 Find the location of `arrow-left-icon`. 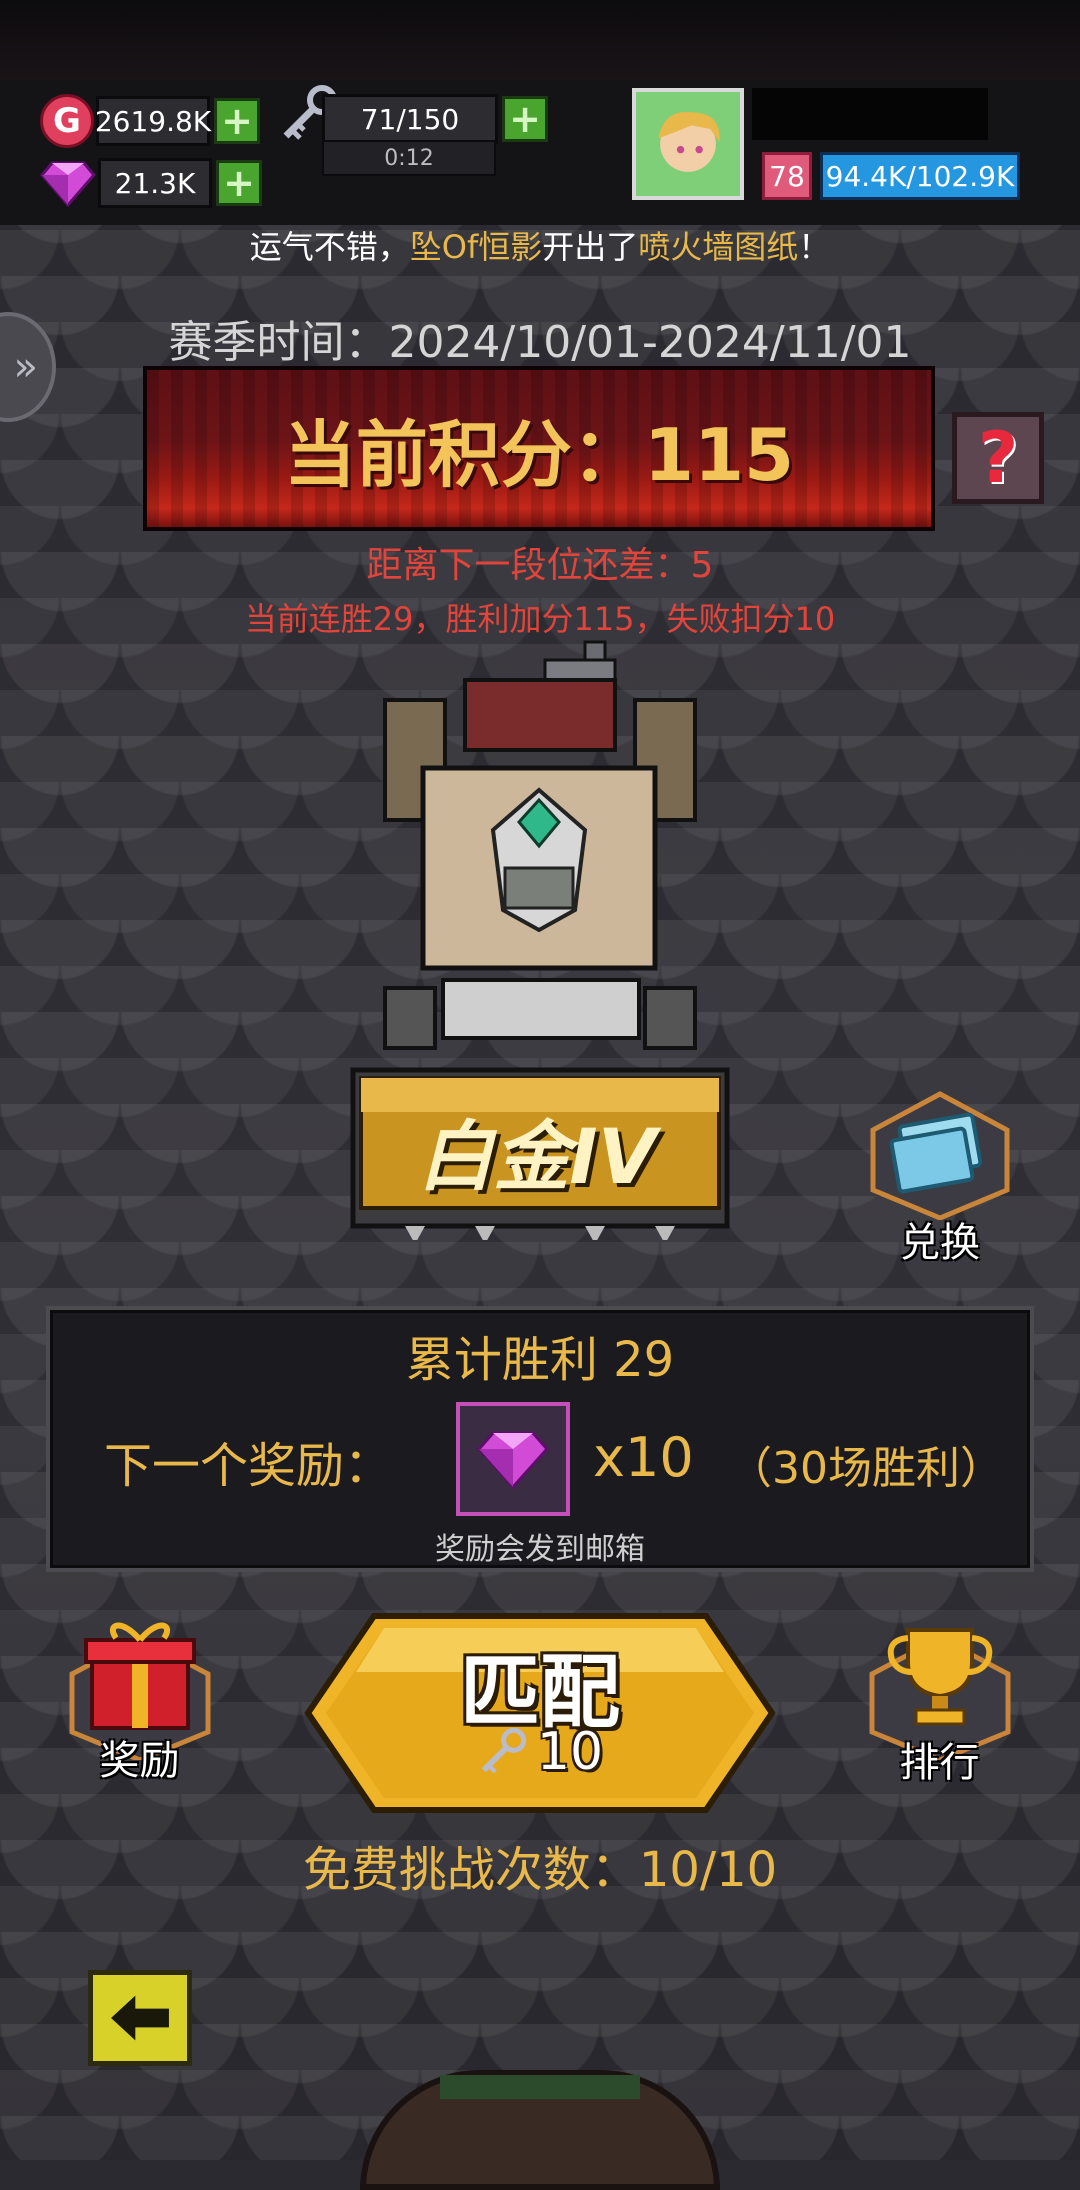

arrow-left-icon is located at coordinates (140, 2018).